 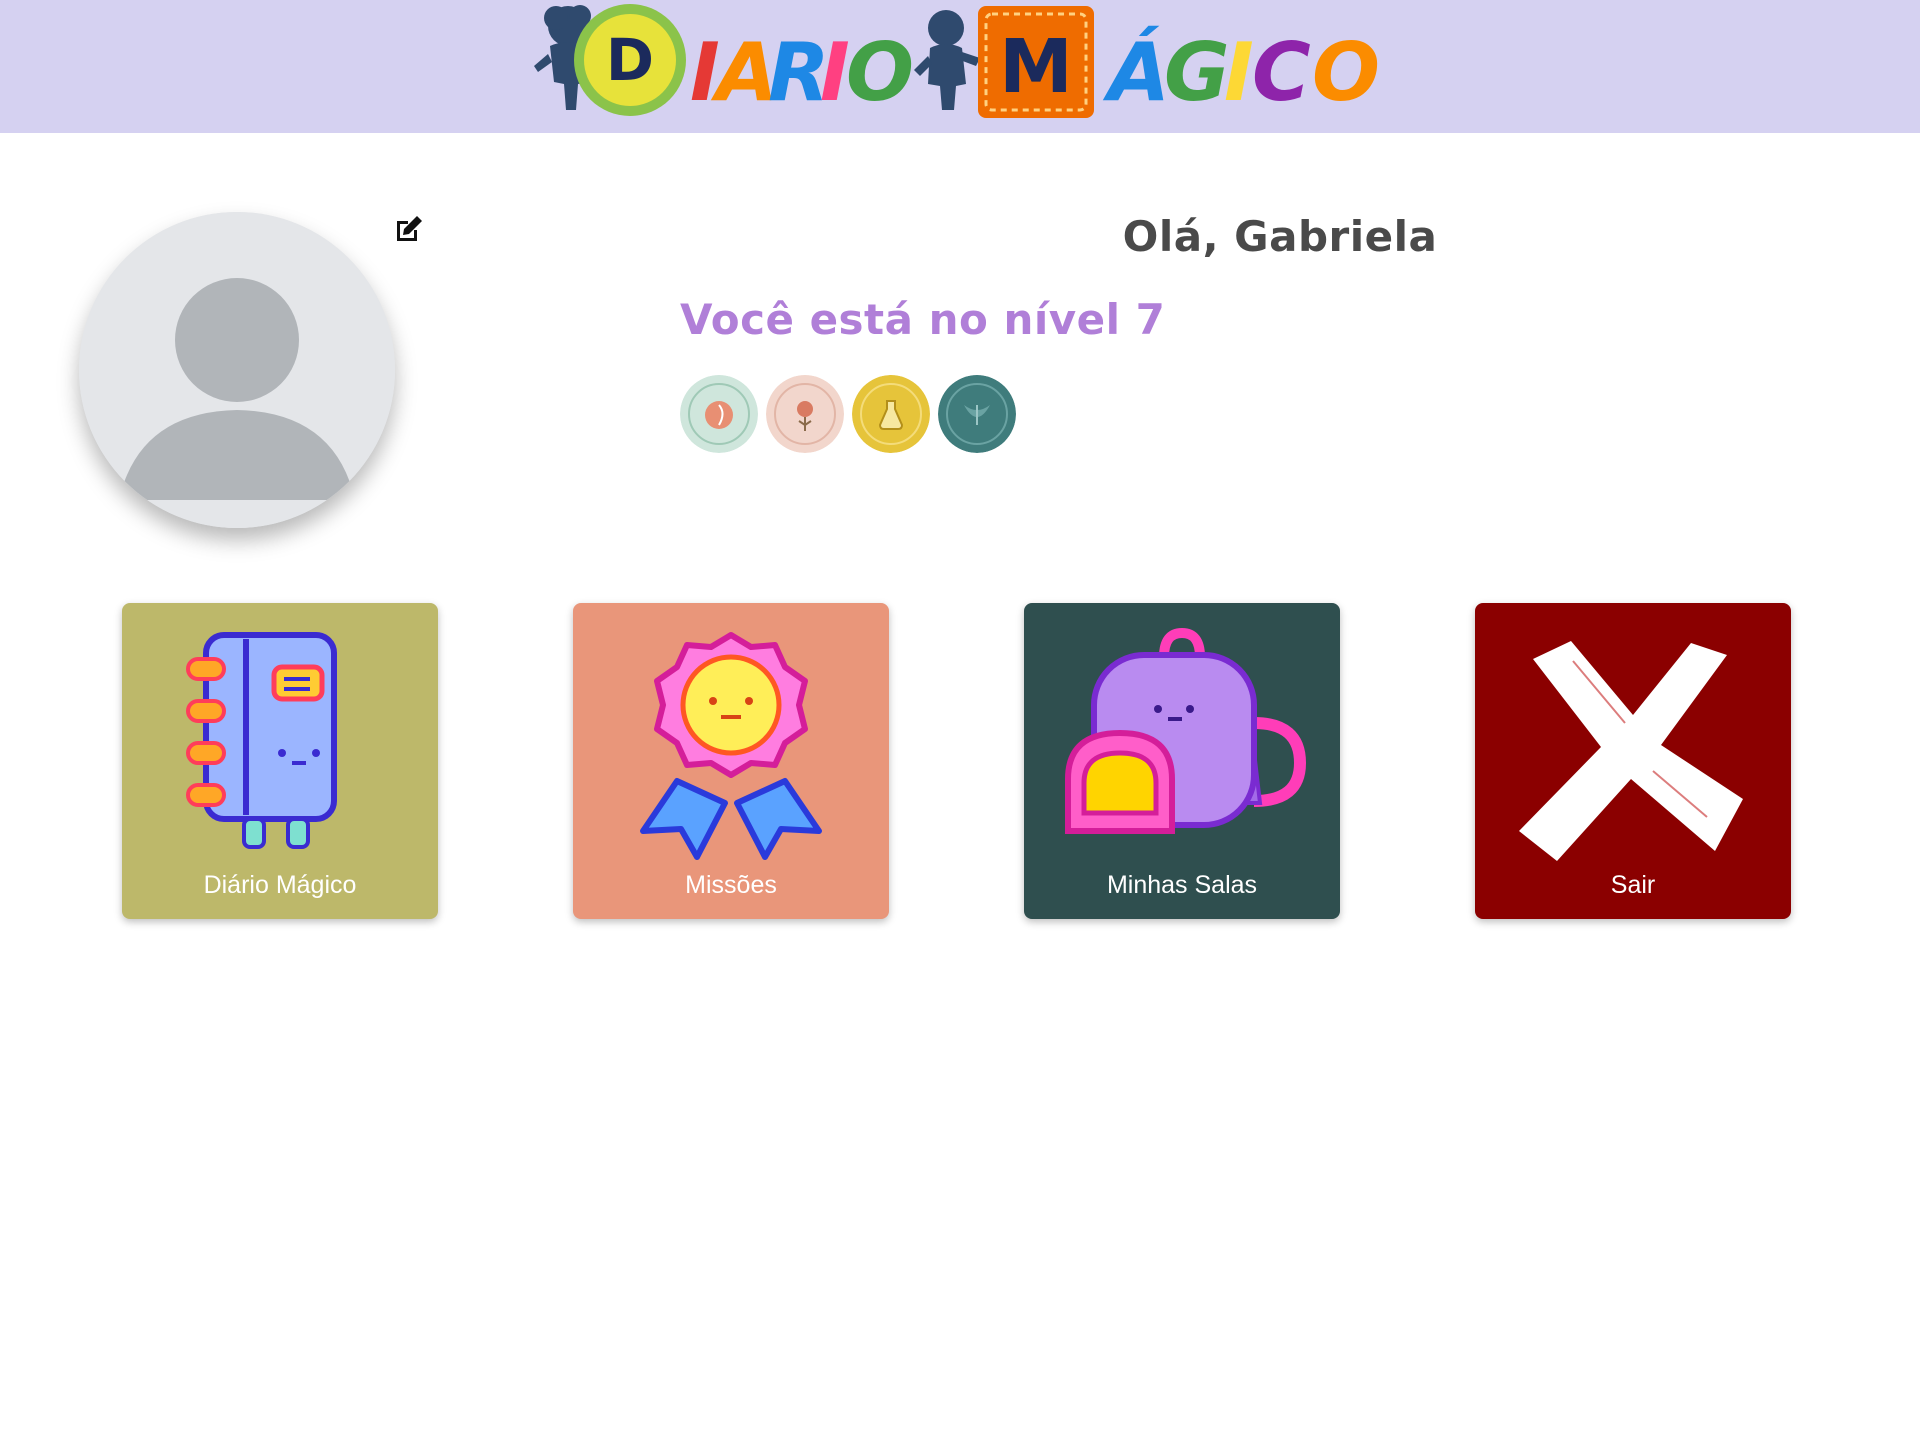 I want to click on svg-text: I, so click(x=1239, y=72).